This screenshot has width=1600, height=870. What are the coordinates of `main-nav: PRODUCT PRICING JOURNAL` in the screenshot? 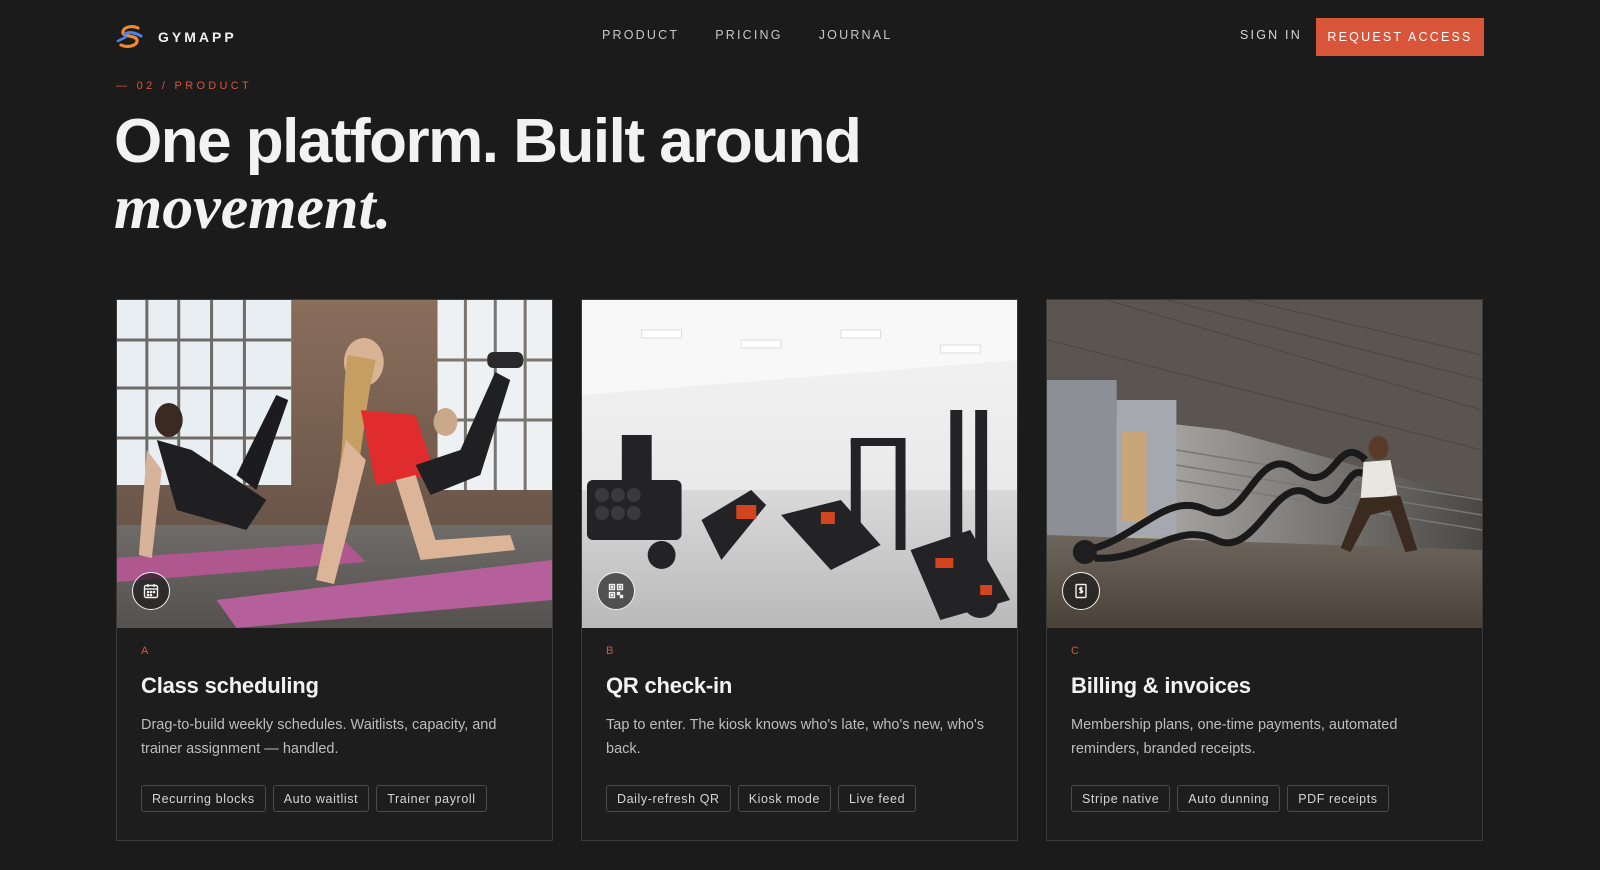 It's located at (747, 35).